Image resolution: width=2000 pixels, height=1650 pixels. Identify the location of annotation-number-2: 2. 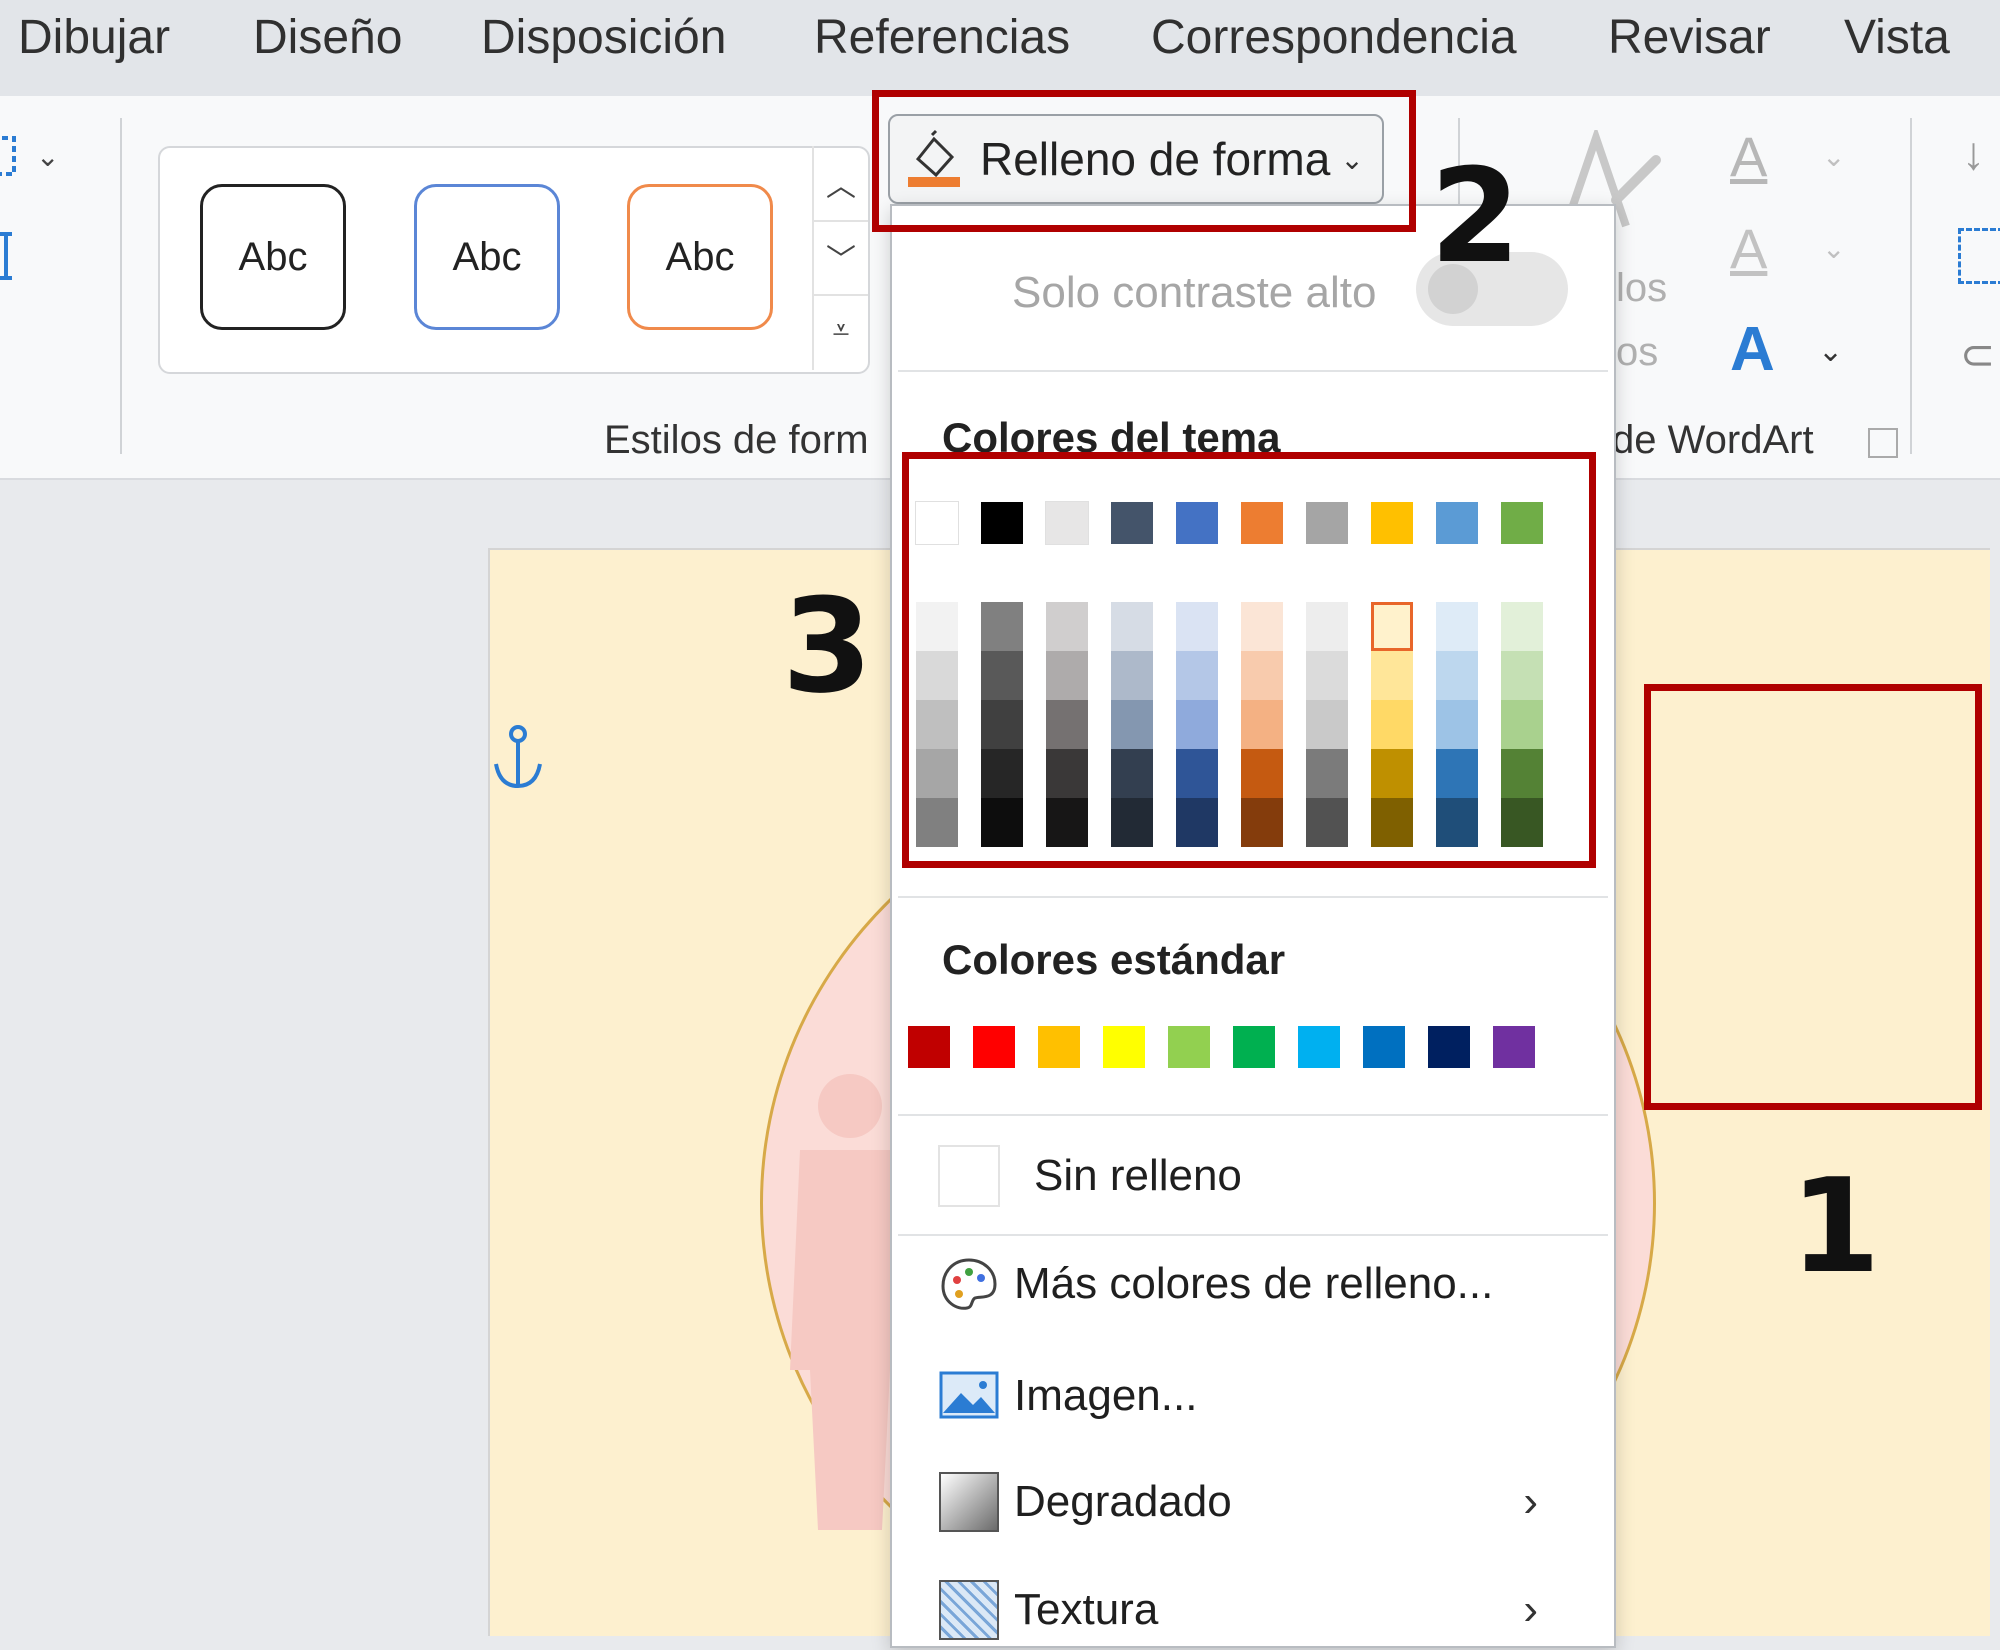
(1475, 216).